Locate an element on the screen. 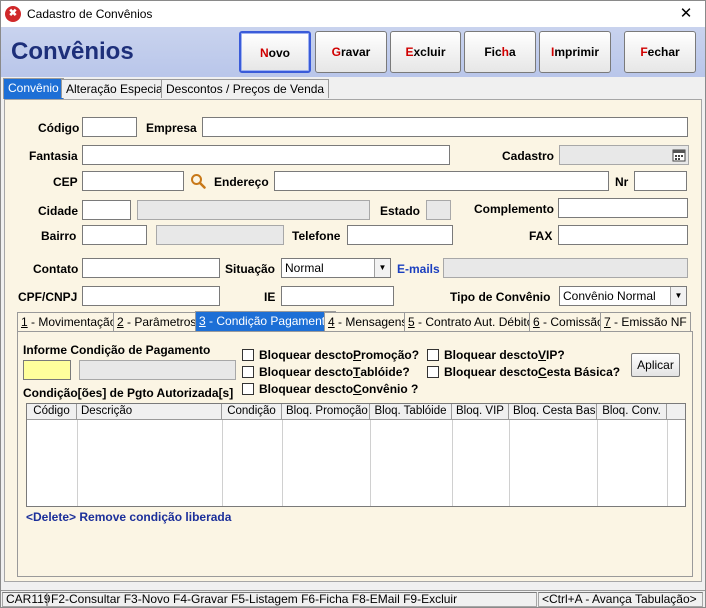  informe-condicao-label: Informe Condição de Pagamento is located at coordinates (117, 350).